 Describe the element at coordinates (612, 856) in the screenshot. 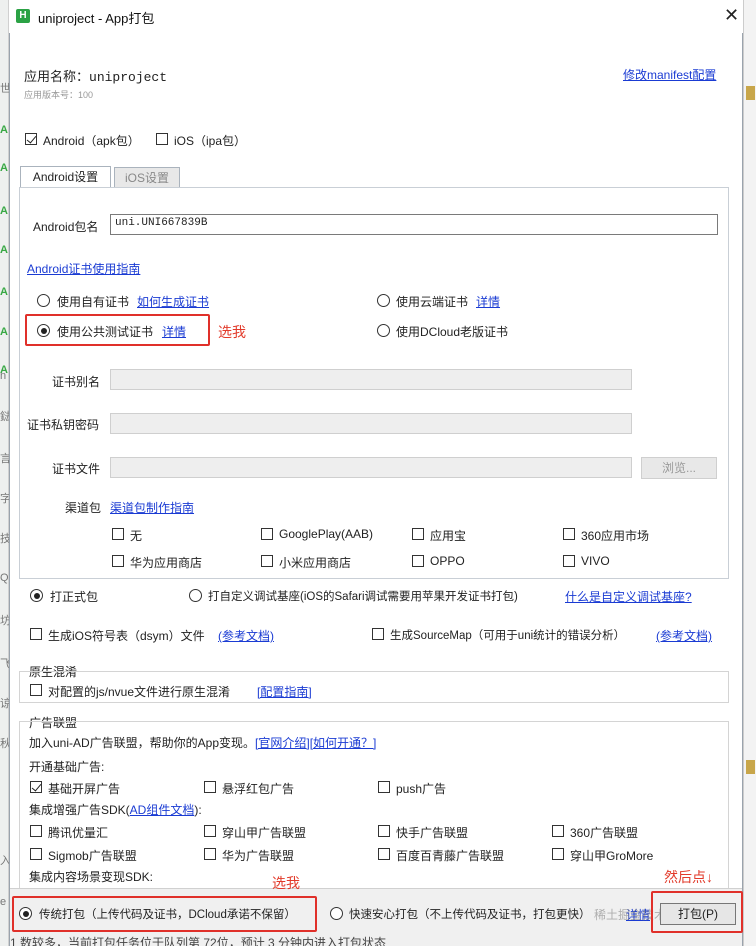

I see `sdk-ad-label-gromore: 穿山甲GroMore` at that location.